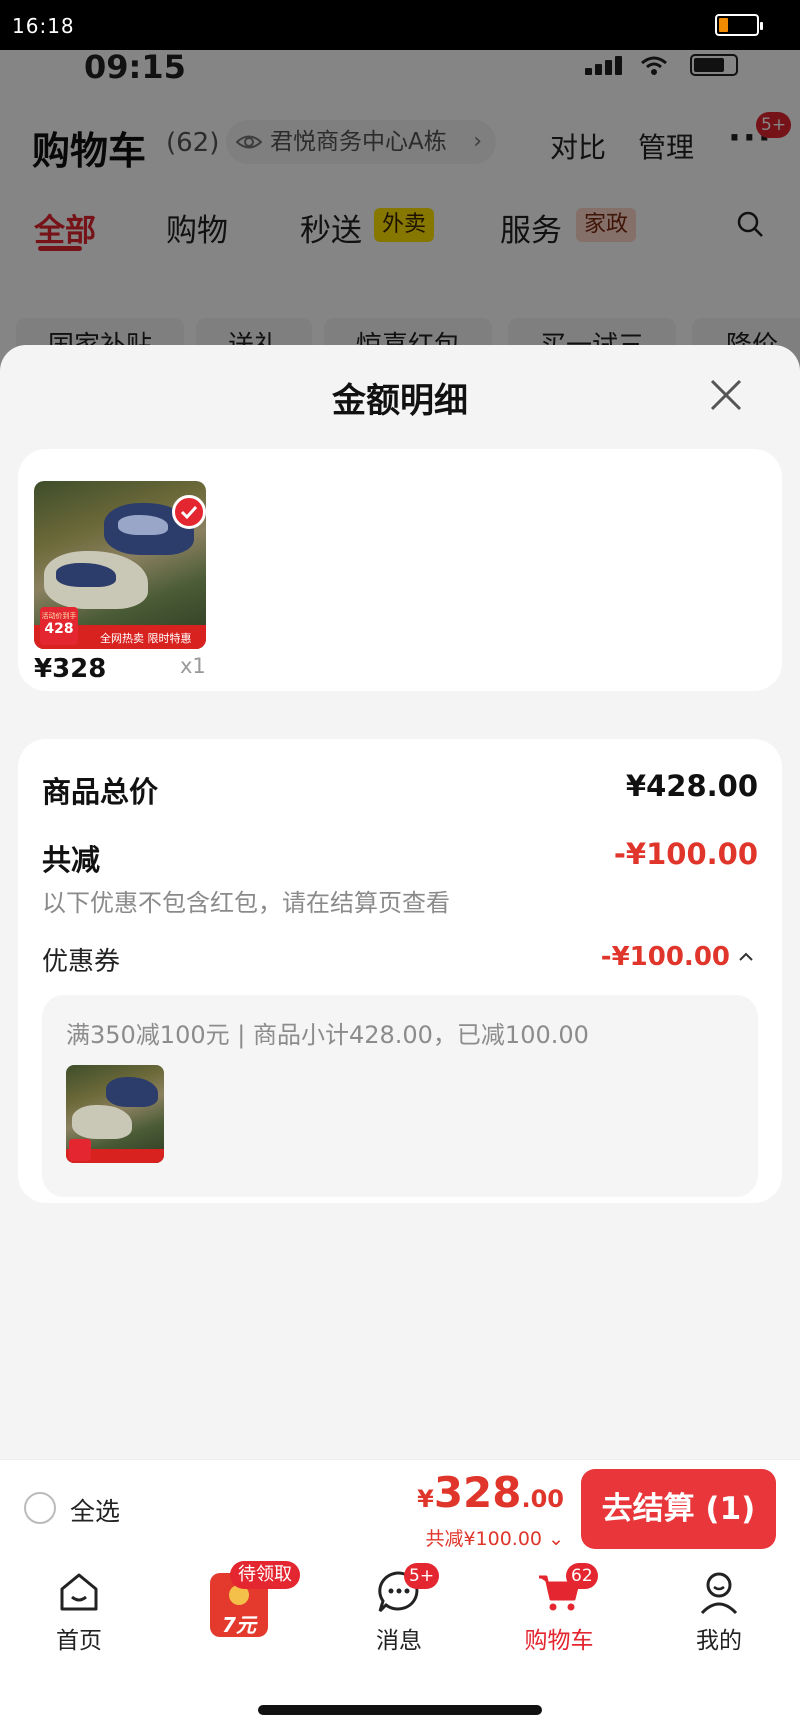 The height and width of the screenshot is (1731, 800). I want to click on coupon-value: -¥100.00, so click(665, 957).